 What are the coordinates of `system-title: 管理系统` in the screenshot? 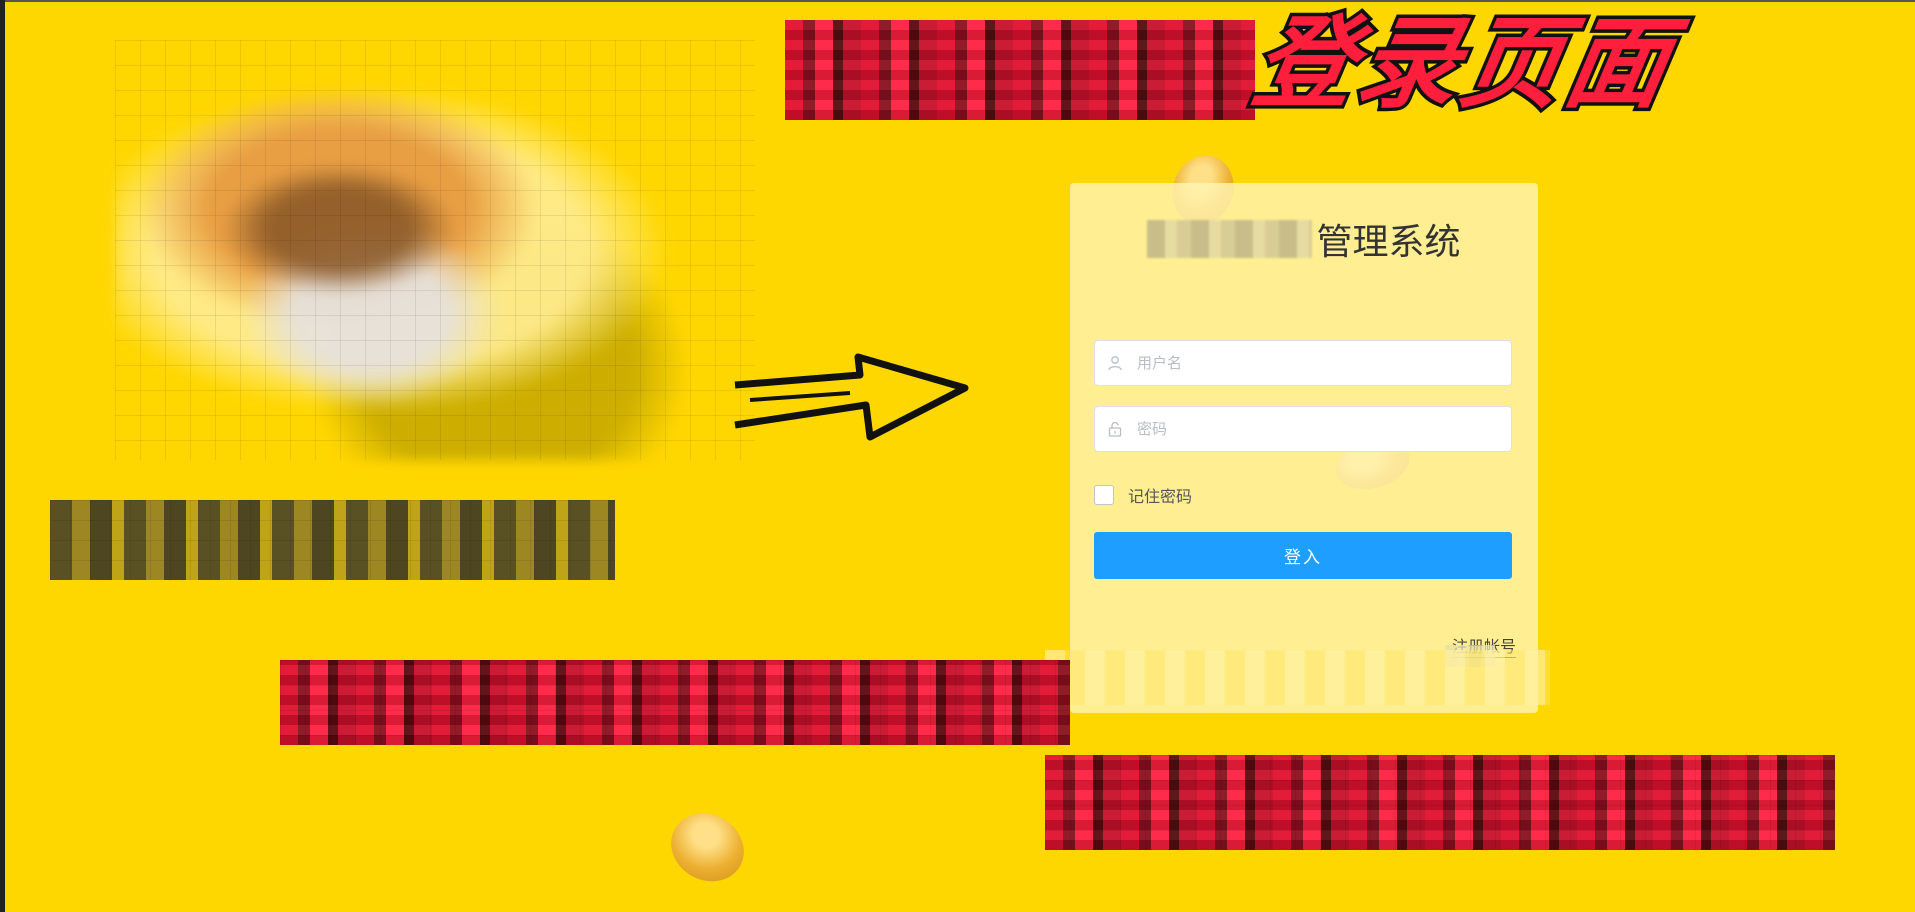 It's located at (1304, 239).